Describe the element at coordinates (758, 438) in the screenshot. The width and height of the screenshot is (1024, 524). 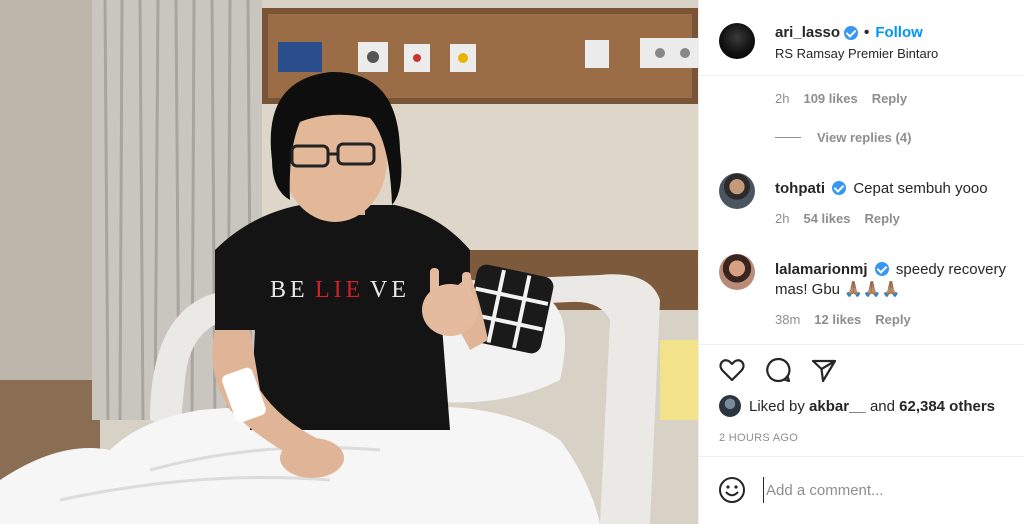
I see `post-timestamp: 2 HOURS AGO` at that location.